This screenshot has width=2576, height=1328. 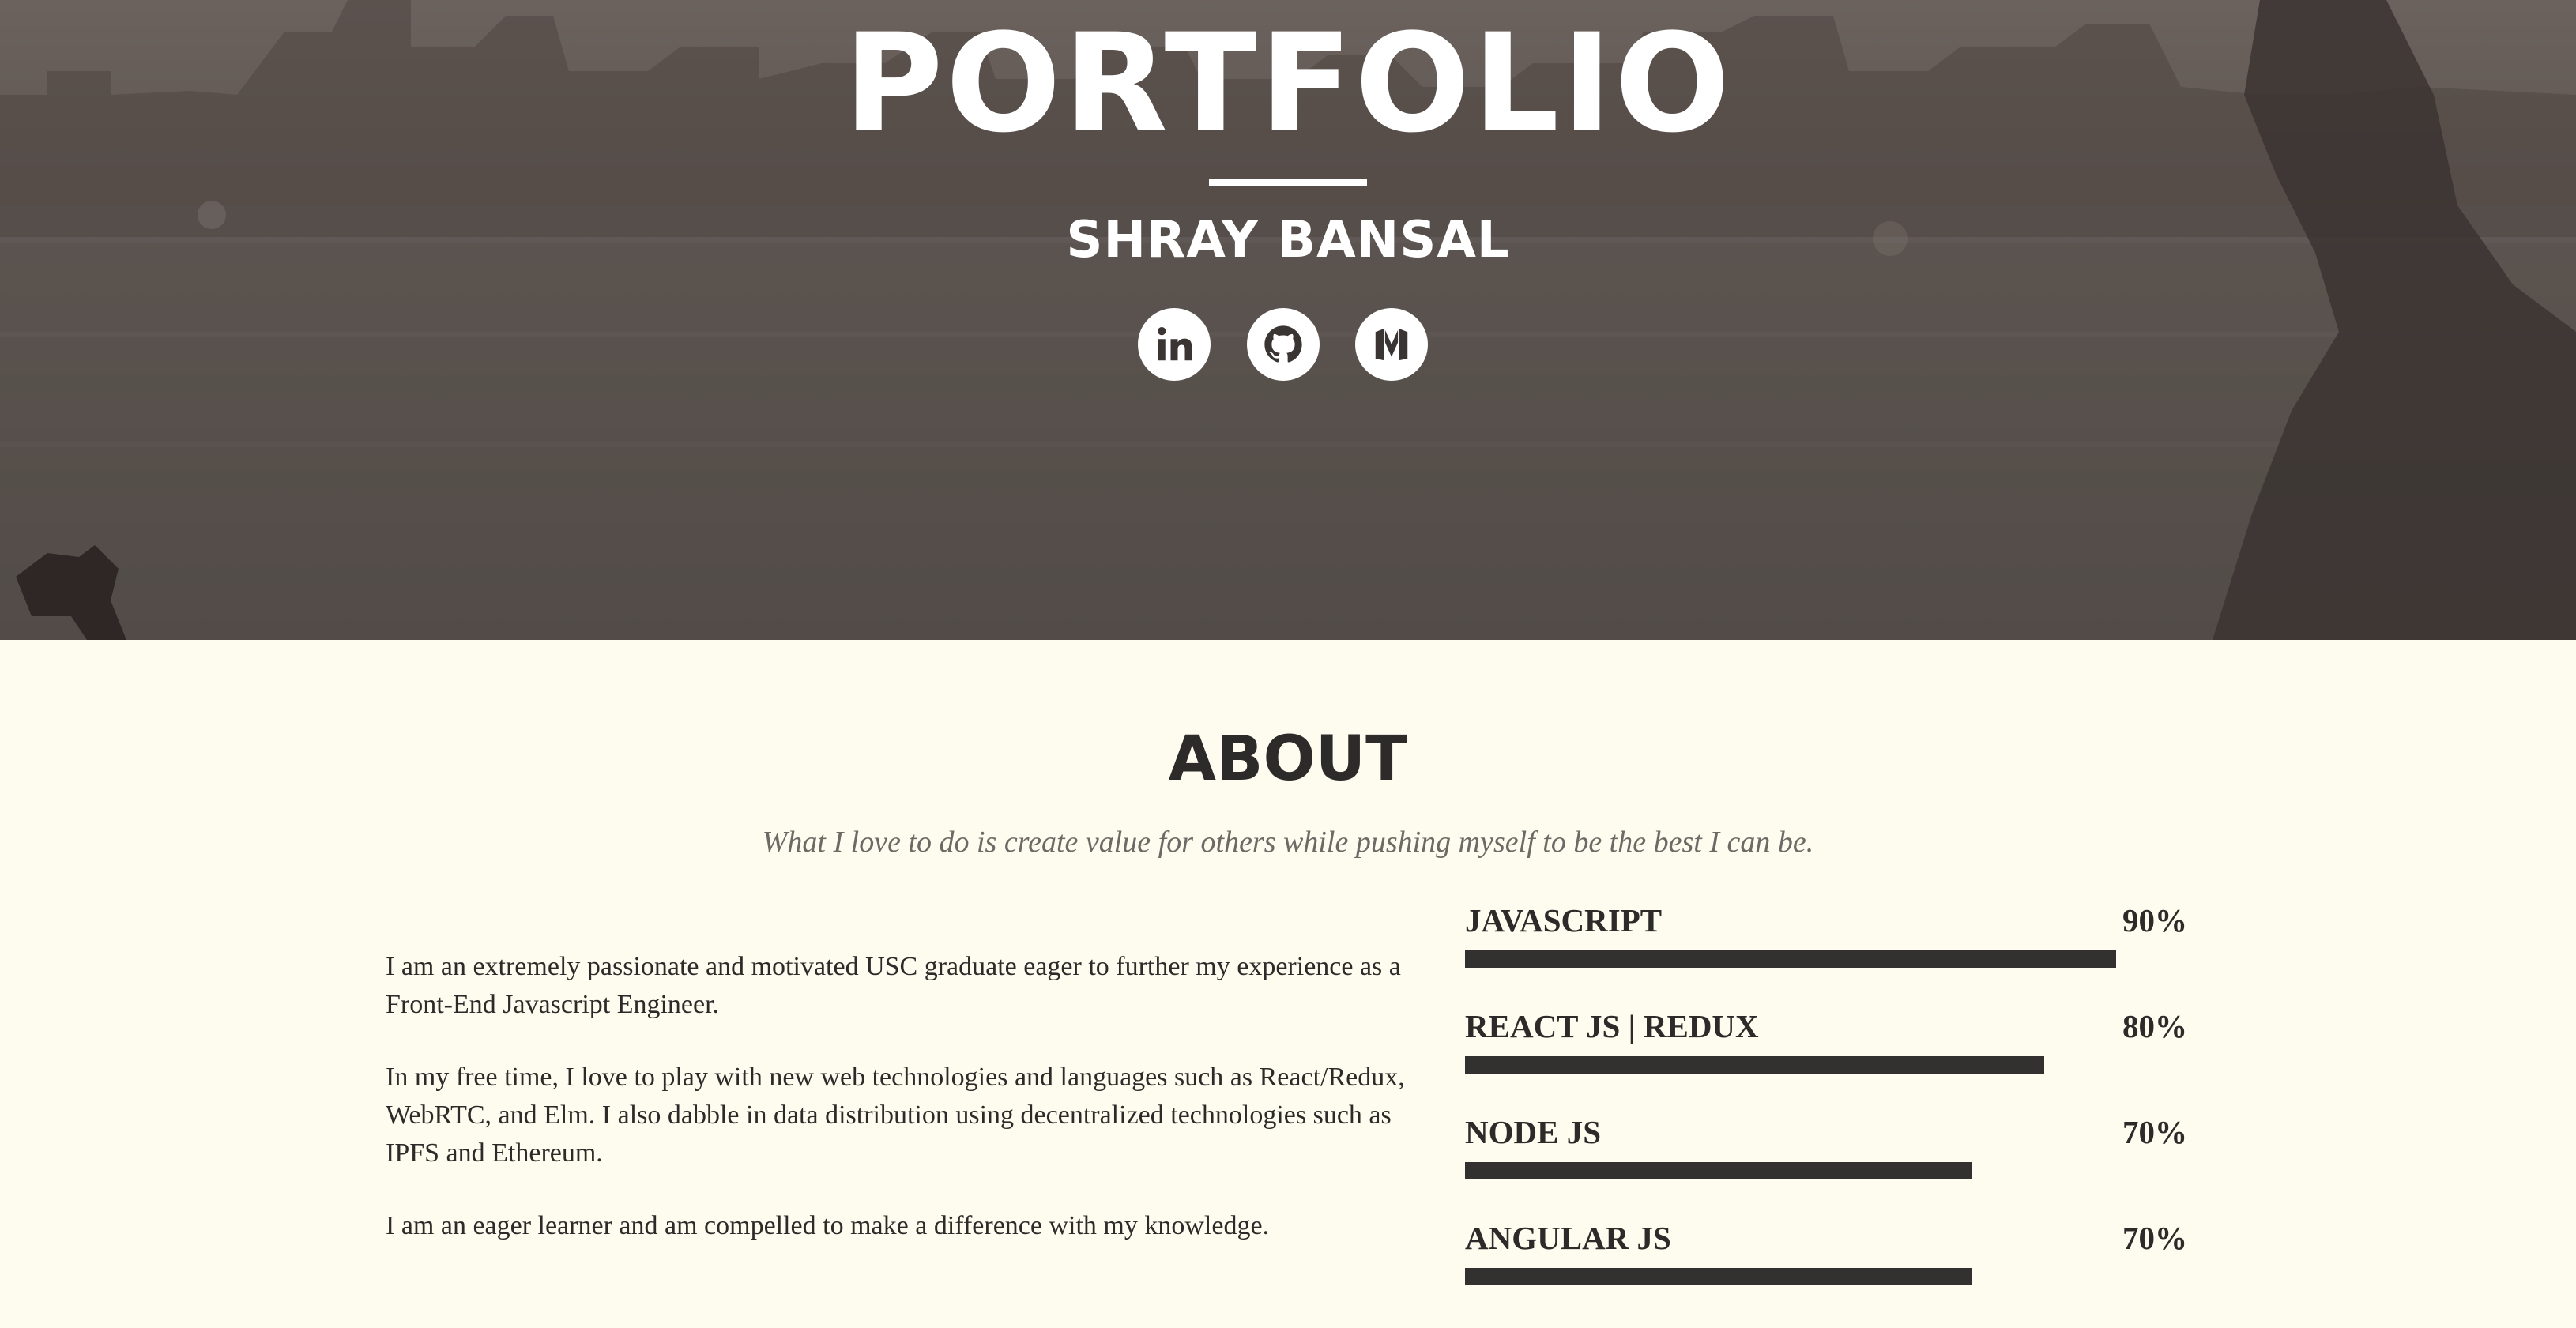 What do you see at coordinates (1568, 1238) in the screenshot?
I see `skill-name: ANGULAR JS` at bounding box center [1568, 1238].